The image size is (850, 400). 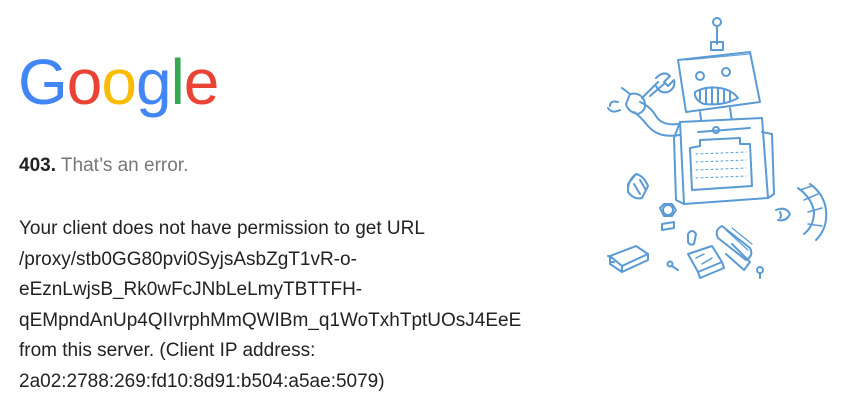 What do you see at coordinates (177, 85) in the screenshot?
I see `logo-letter: l` at bounding box center [177, 85].